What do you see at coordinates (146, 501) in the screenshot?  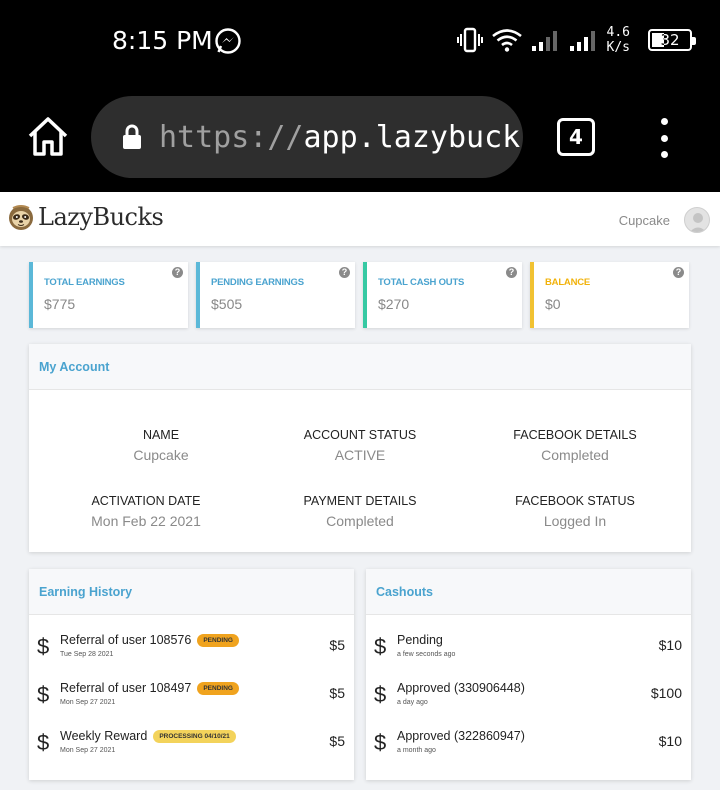 I see `field-label: Activation Date` at bounding box center [146, 501].